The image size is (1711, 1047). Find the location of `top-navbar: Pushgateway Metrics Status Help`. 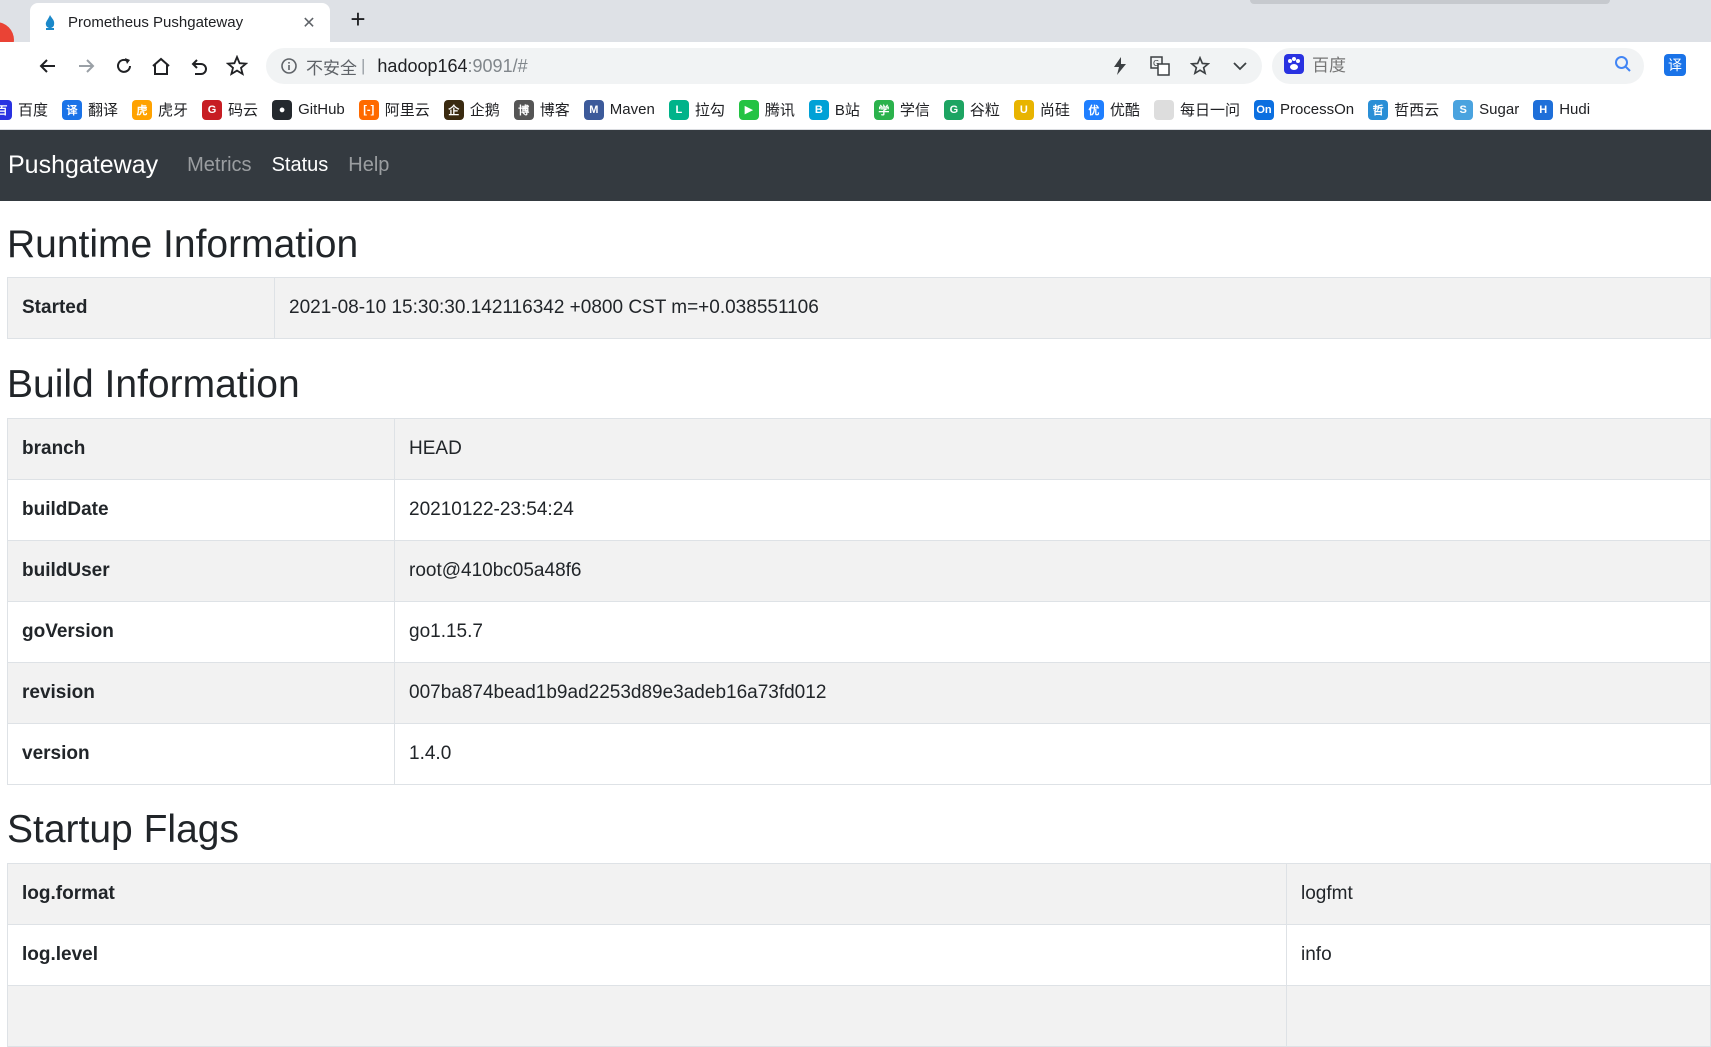

top-navbar: Pushgateway Metrics Status Help is located at coordinates (855, 165).